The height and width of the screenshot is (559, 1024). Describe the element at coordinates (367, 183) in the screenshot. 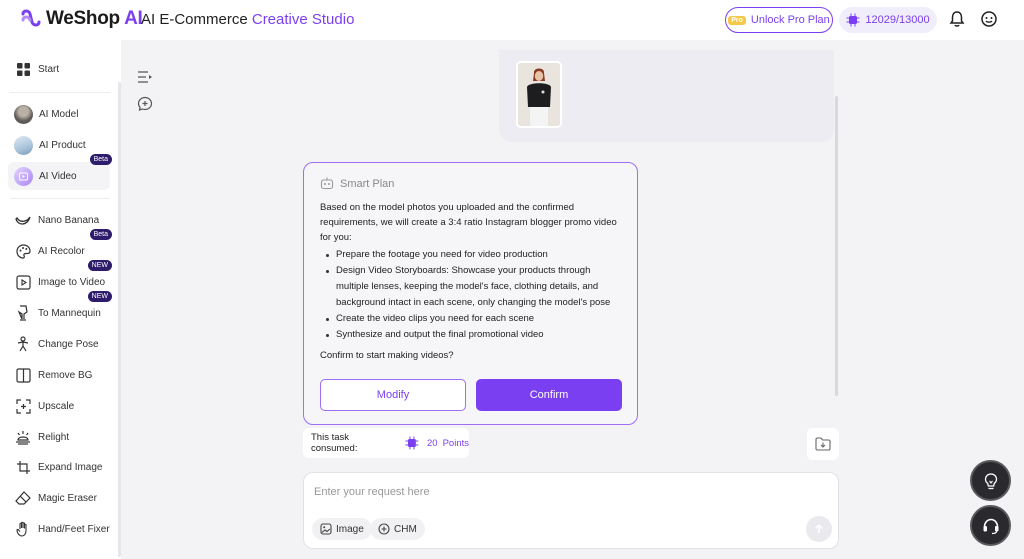

I see `plan-title: Smart Plan` at that location.